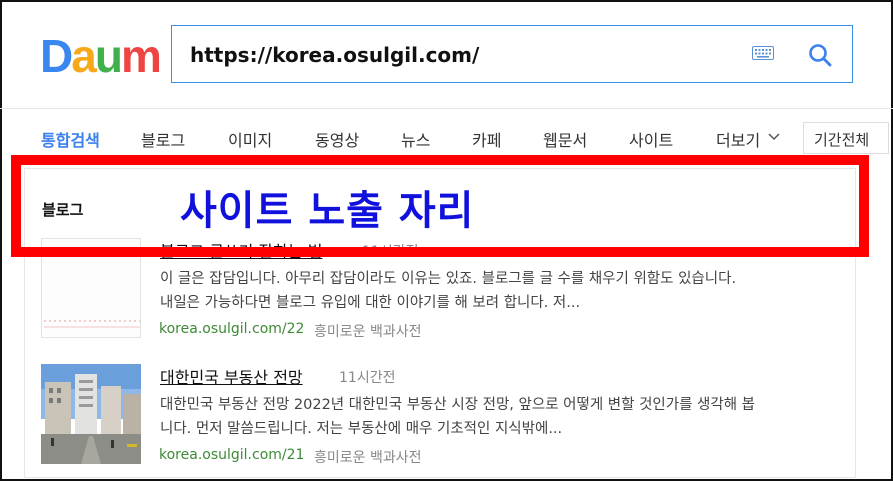 The image size is (893, 481). What do you see at coordinates (141, 56) in the screenshot?
I see `logo-letter: m` at bounding box center [141, 56].